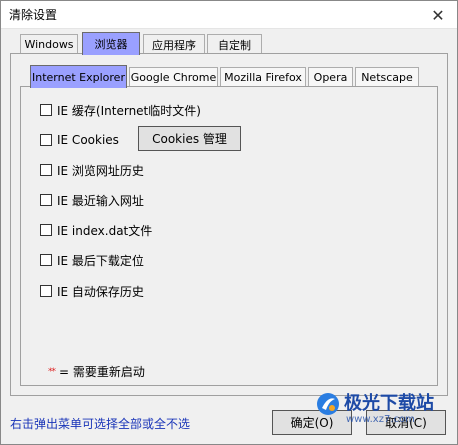  I want to click on option-ie-cookies: IE Cookies, so click(79, 140).